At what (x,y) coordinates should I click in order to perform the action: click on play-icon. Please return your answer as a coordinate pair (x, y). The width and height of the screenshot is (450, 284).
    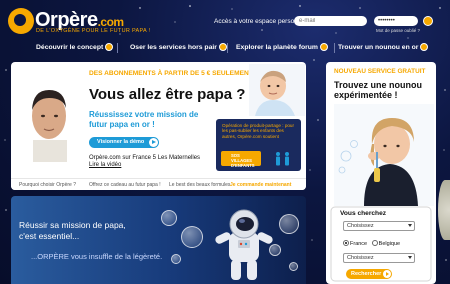
    Looking at the image, I should click on (153, 142).